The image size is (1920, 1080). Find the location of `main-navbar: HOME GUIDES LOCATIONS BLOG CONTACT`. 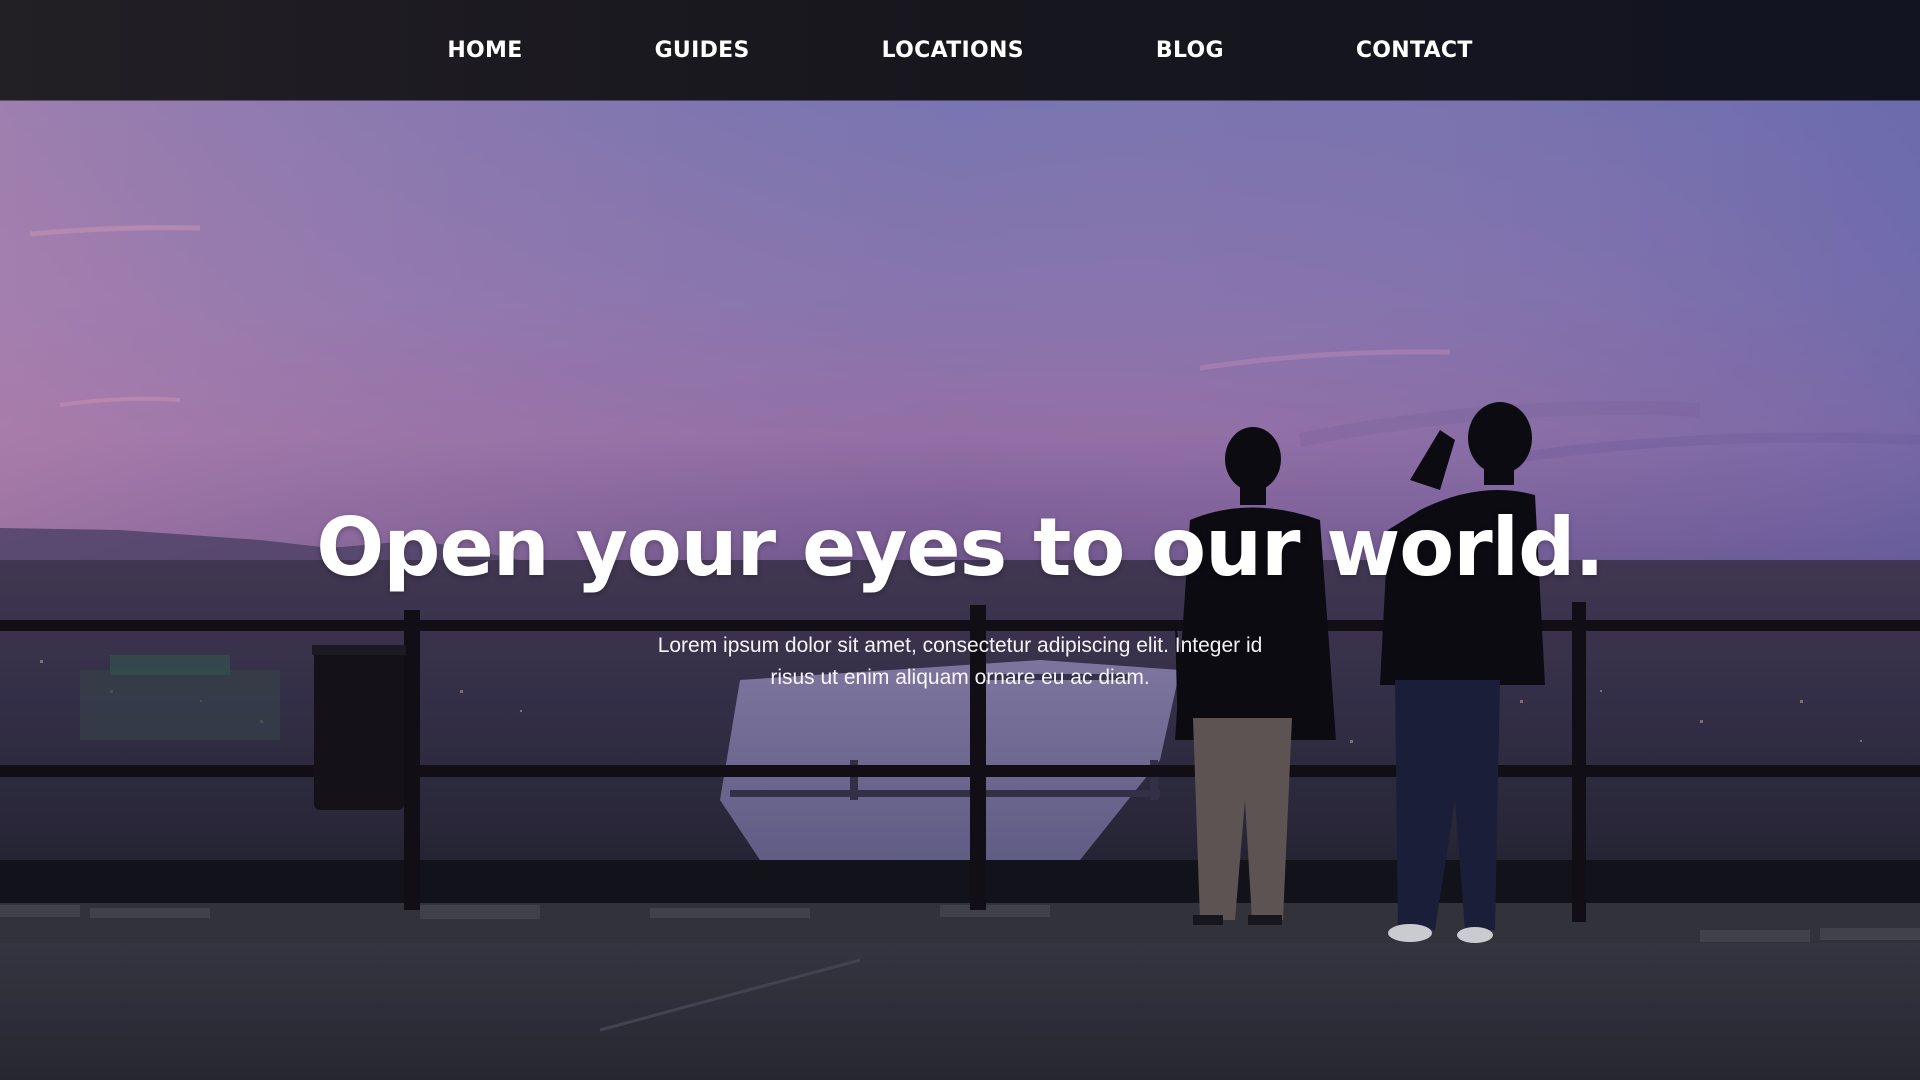

main-navbar: HOME GUIDES LOCATIONS BLOG CONTACT is located at coordinates (960, 50).